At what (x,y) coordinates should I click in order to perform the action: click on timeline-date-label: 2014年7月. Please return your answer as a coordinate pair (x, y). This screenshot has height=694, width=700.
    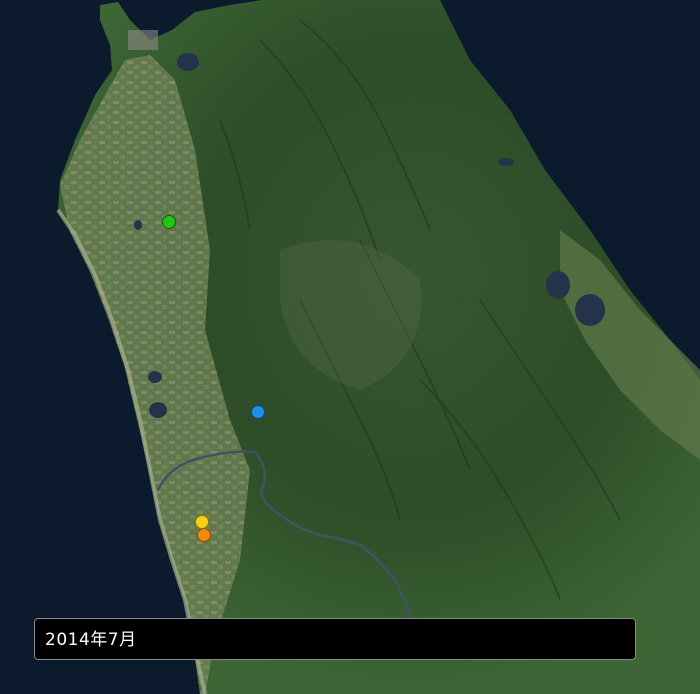
    Looking at the image, I should click on (91, 640).